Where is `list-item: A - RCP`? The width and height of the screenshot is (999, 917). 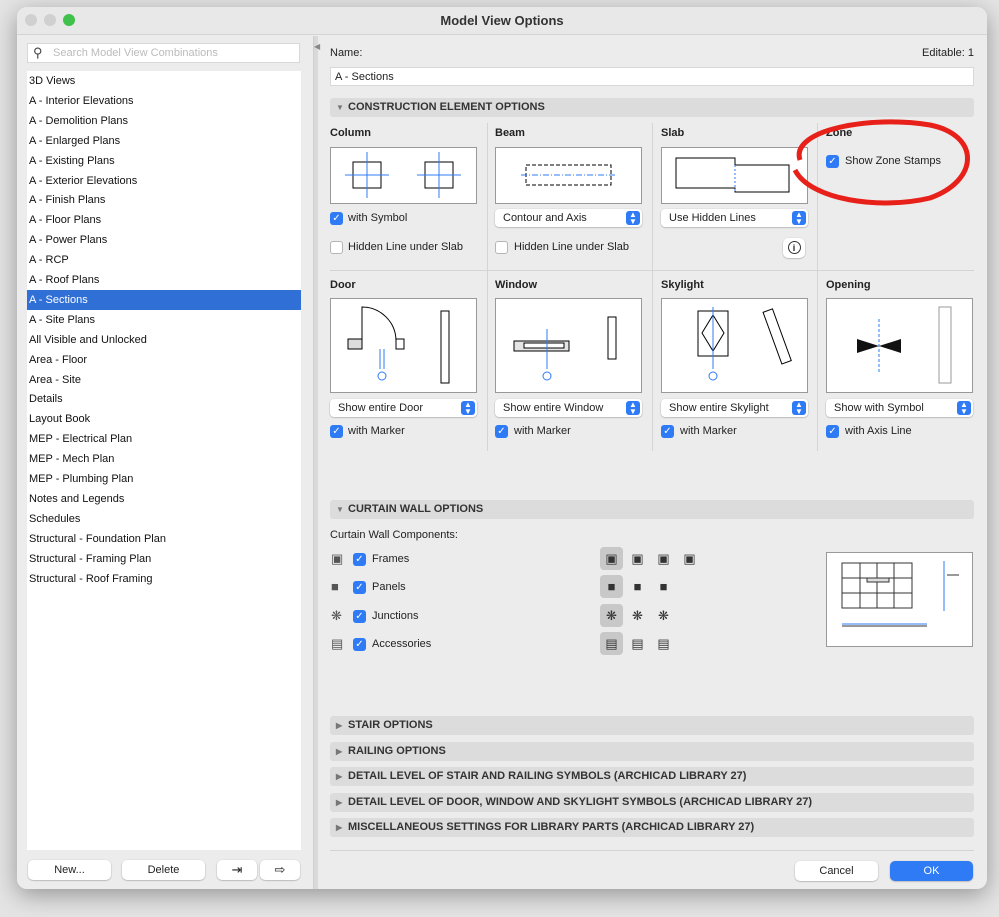
list-item: A - RCP is located at coordinates (164, 260).